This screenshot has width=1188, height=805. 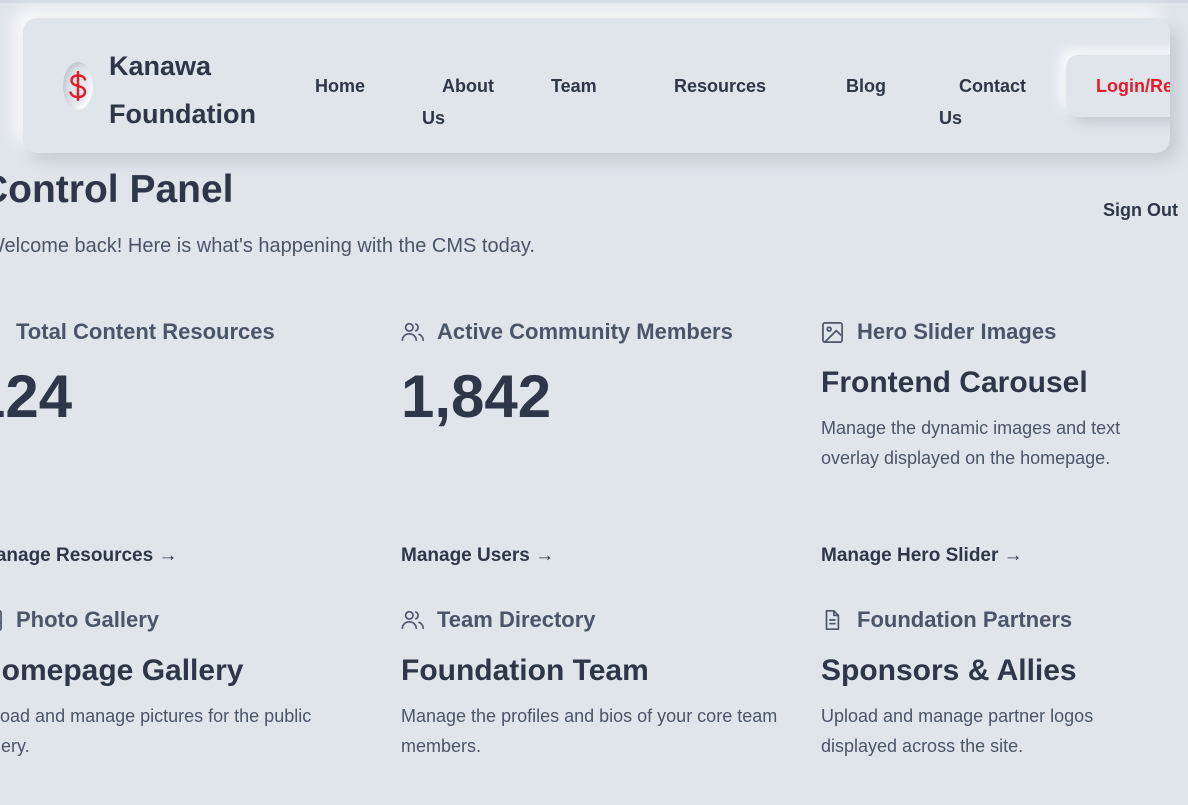 I want to click on card-header: Hero Slider Images, so click(x=938, y=332).